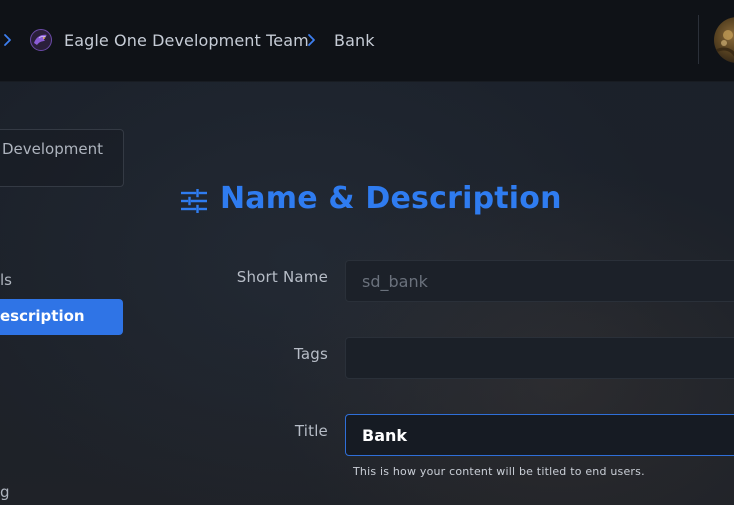  Describe the element at coordinates (539, 281) in the screenshot. I see `short-name-input` at that location.